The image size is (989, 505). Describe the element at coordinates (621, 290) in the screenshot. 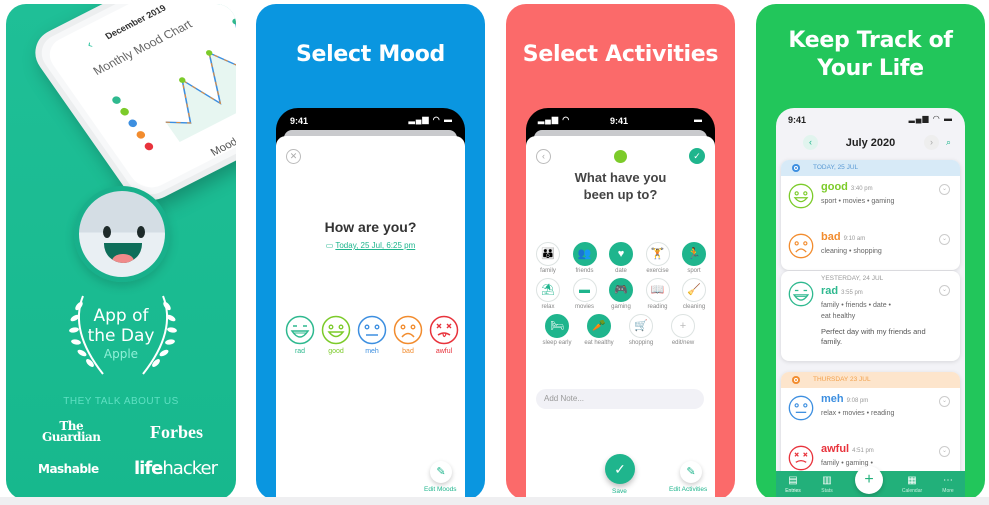

I see `gamepad-icon: 🎮` at that location.